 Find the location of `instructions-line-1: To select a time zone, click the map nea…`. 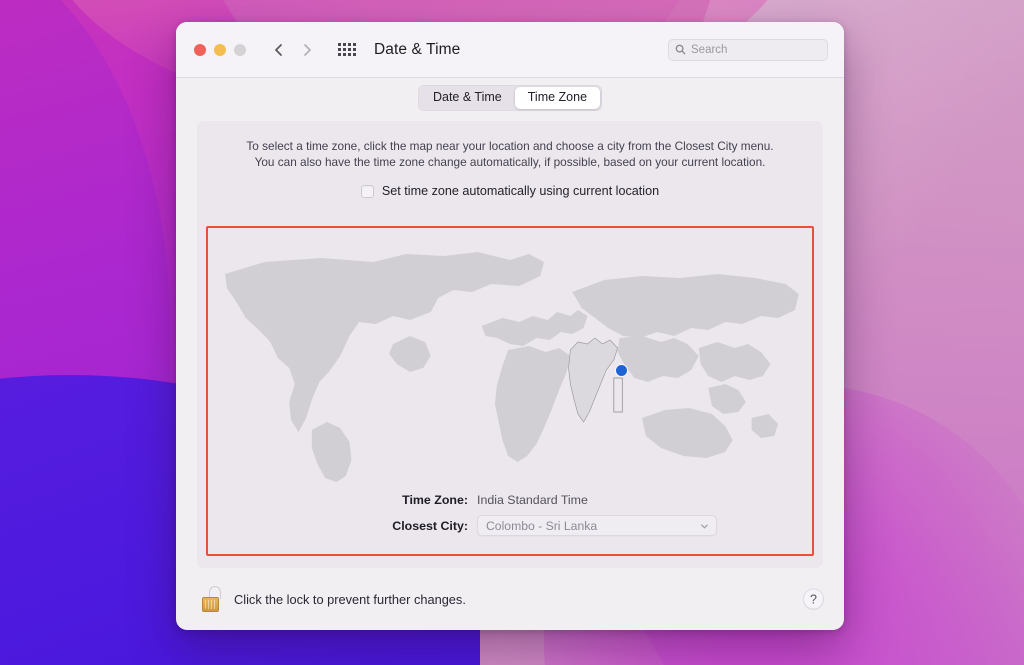

instructions-line-1: To select a time zone, click the map nea… is located at coordinates (510, 146).